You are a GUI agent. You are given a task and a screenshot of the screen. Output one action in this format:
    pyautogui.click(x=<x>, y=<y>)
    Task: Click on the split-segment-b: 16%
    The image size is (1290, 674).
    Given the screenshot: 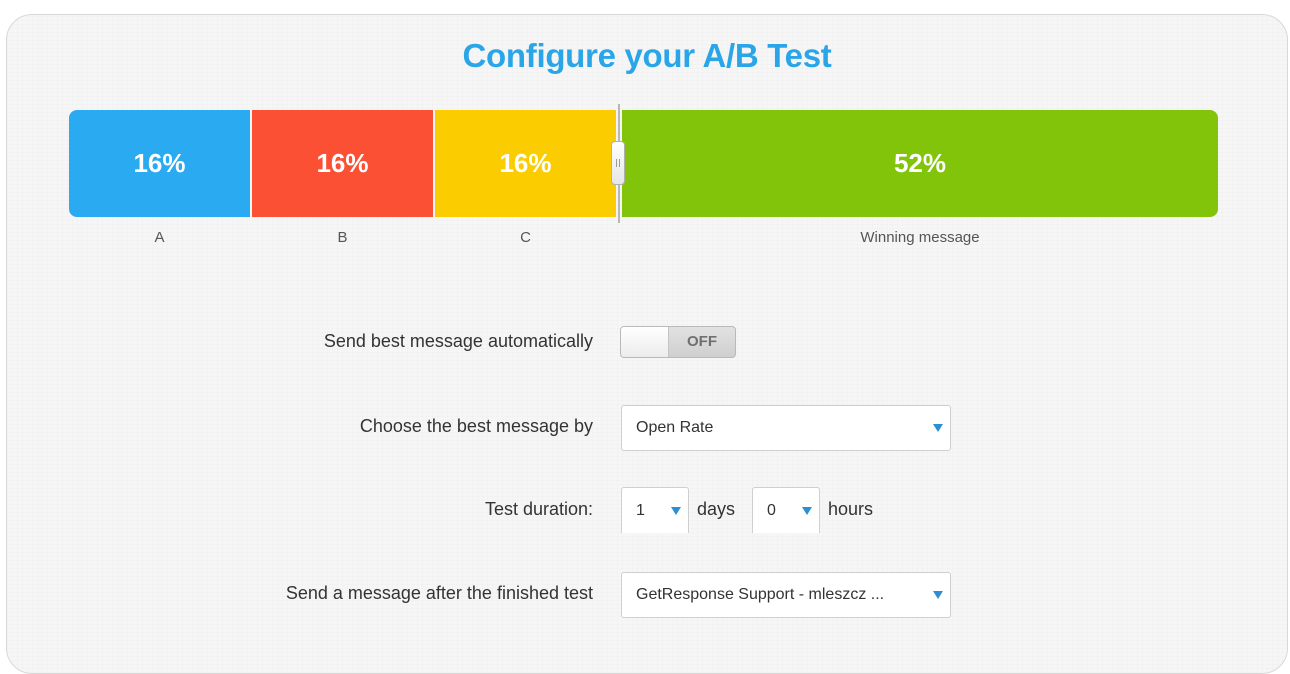 What is the action you would take?
    pyautogui.click(x=342, y=163)
    